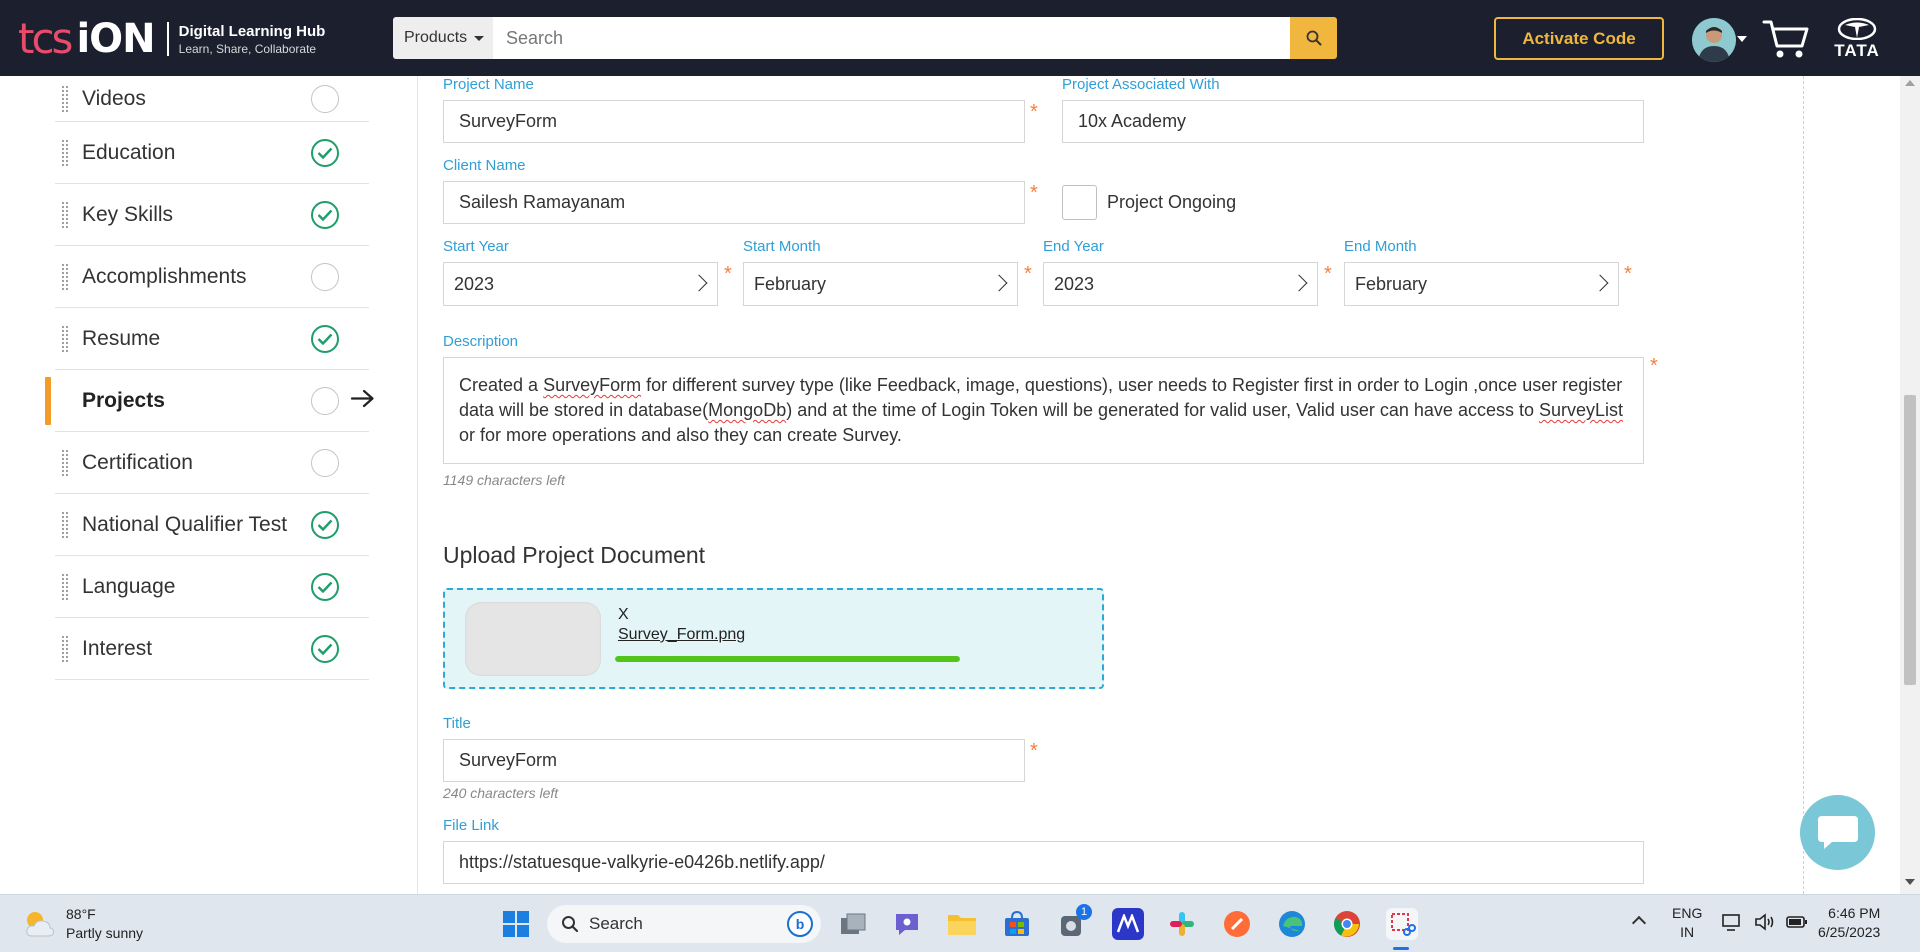 This screenshot has height=952, width=1920. Describe the element at coordinates (1687, 923) in the screenshot. I see `language-indicator: ENG IN` at that location.